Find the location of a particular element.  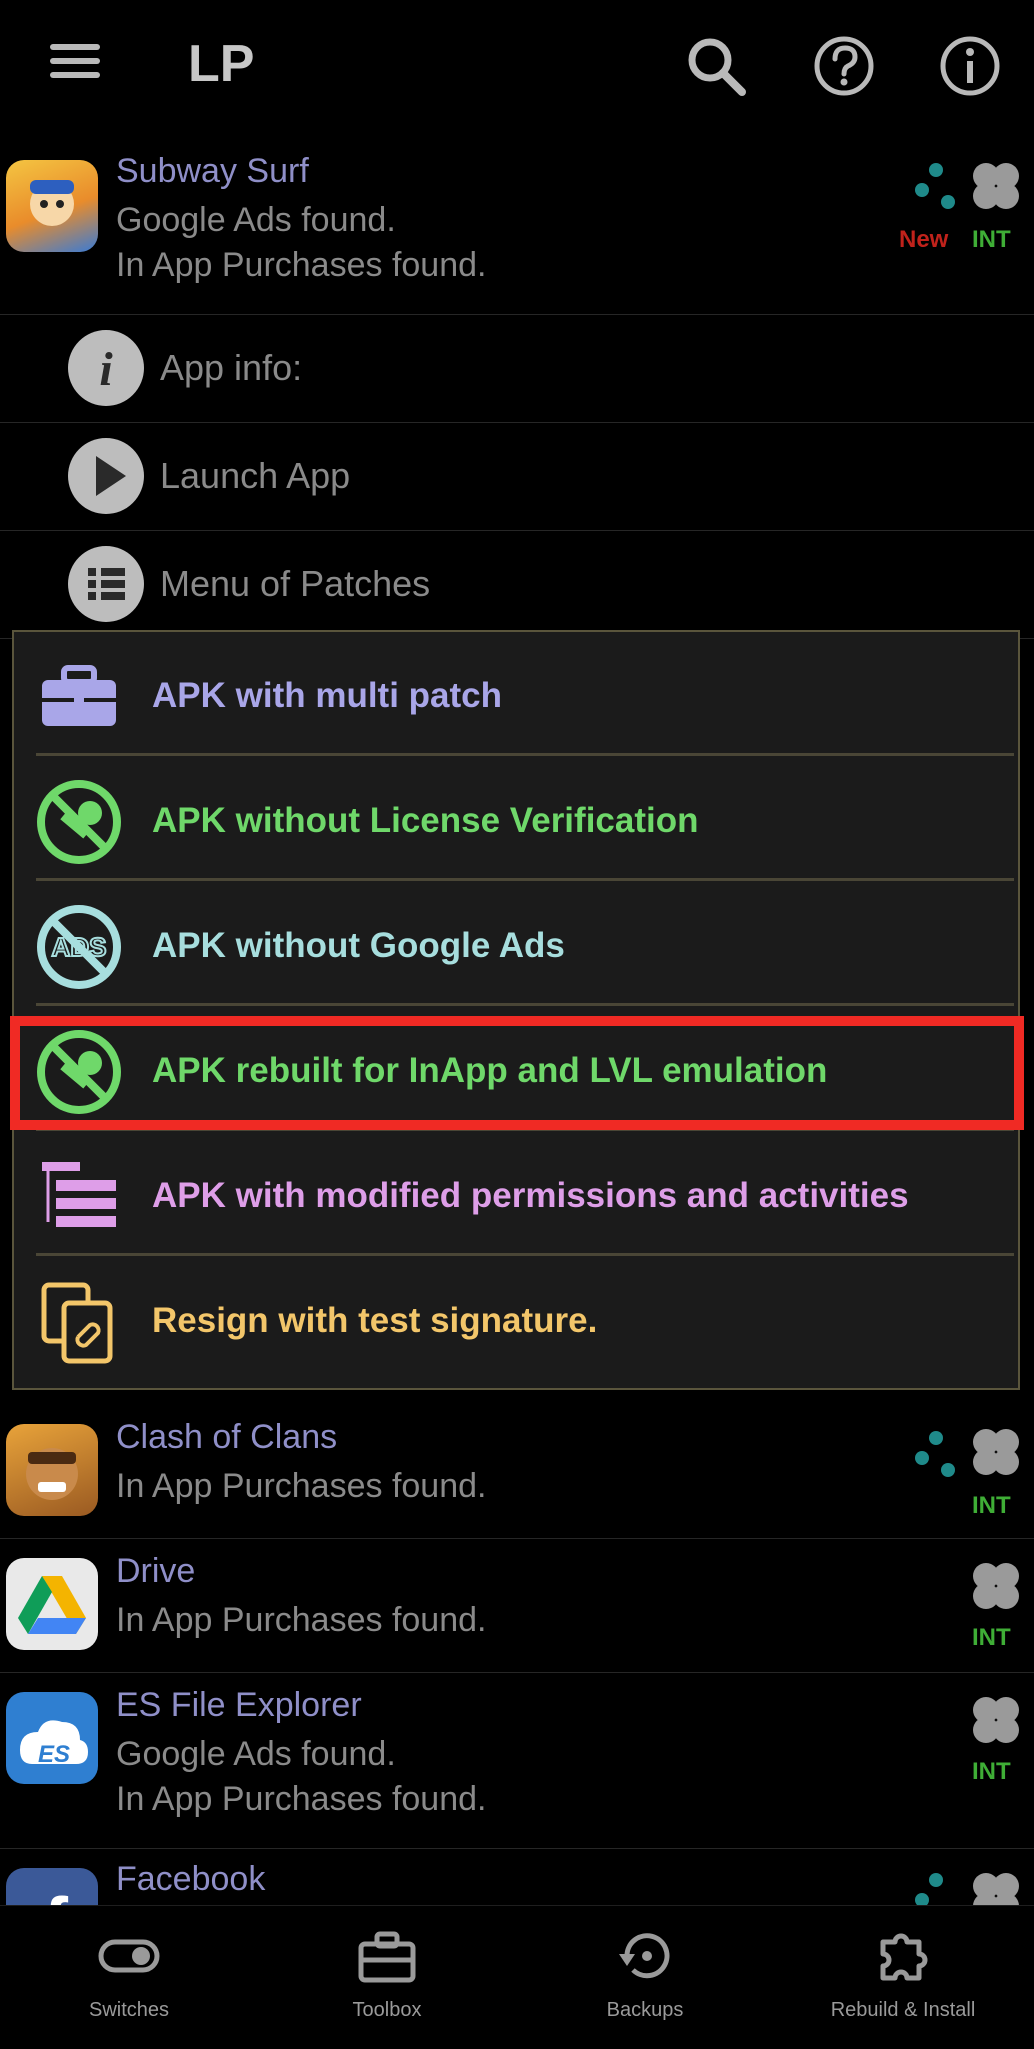

menu-item-label: Resign with test signature. is located at coordinates (375, 1320).